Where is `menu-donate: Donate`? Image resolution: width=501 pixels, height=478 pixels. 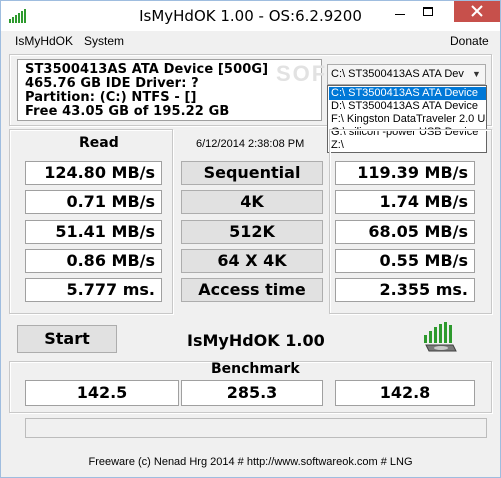 menu-donate: Donate is located at coordinates (469, 41).